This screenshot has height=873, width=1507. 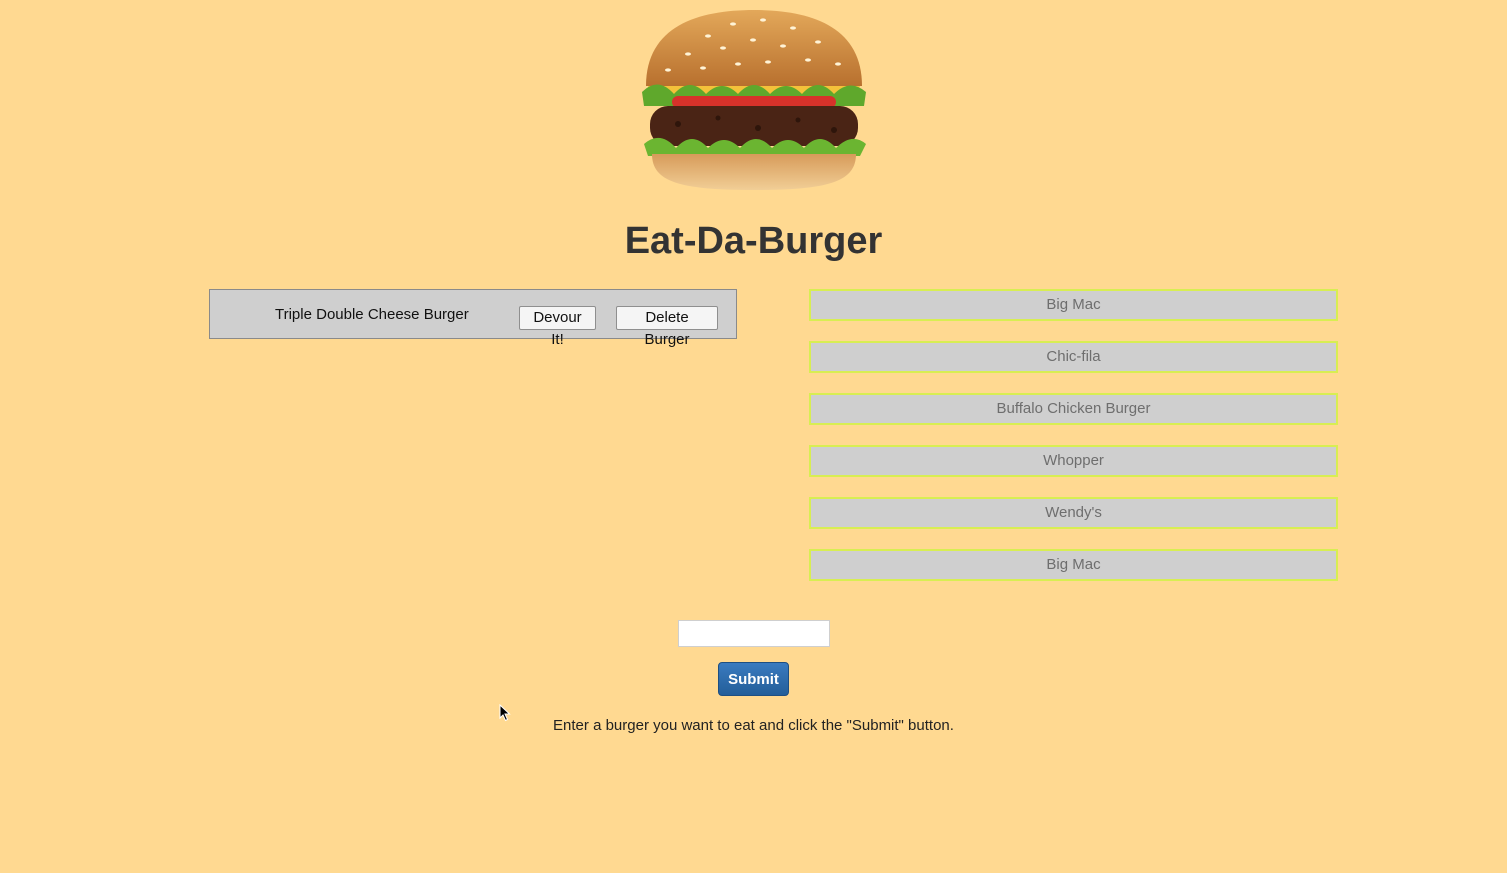 I want to click on eaten-burger-item: Buffalo Chicken Burger, so click(x=1073, y=409).